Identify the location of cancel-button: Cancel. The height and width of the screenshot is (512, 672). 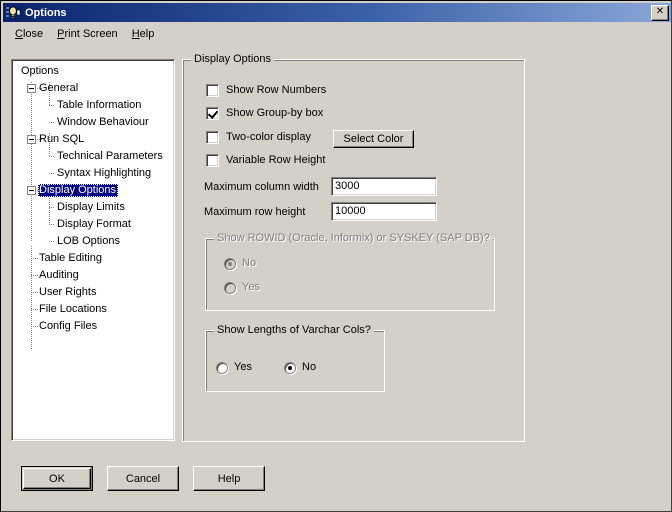
(143, 478).